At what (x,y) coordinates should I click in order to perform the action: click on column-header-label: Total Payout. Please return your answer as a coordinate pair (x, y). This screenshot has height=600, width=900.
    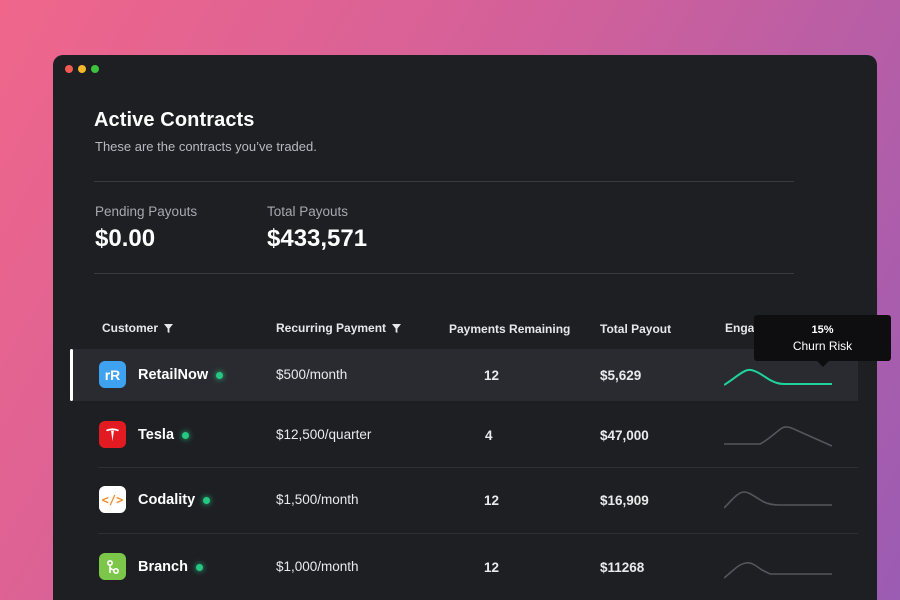
    Looking at the image, I should click on (636, 329).